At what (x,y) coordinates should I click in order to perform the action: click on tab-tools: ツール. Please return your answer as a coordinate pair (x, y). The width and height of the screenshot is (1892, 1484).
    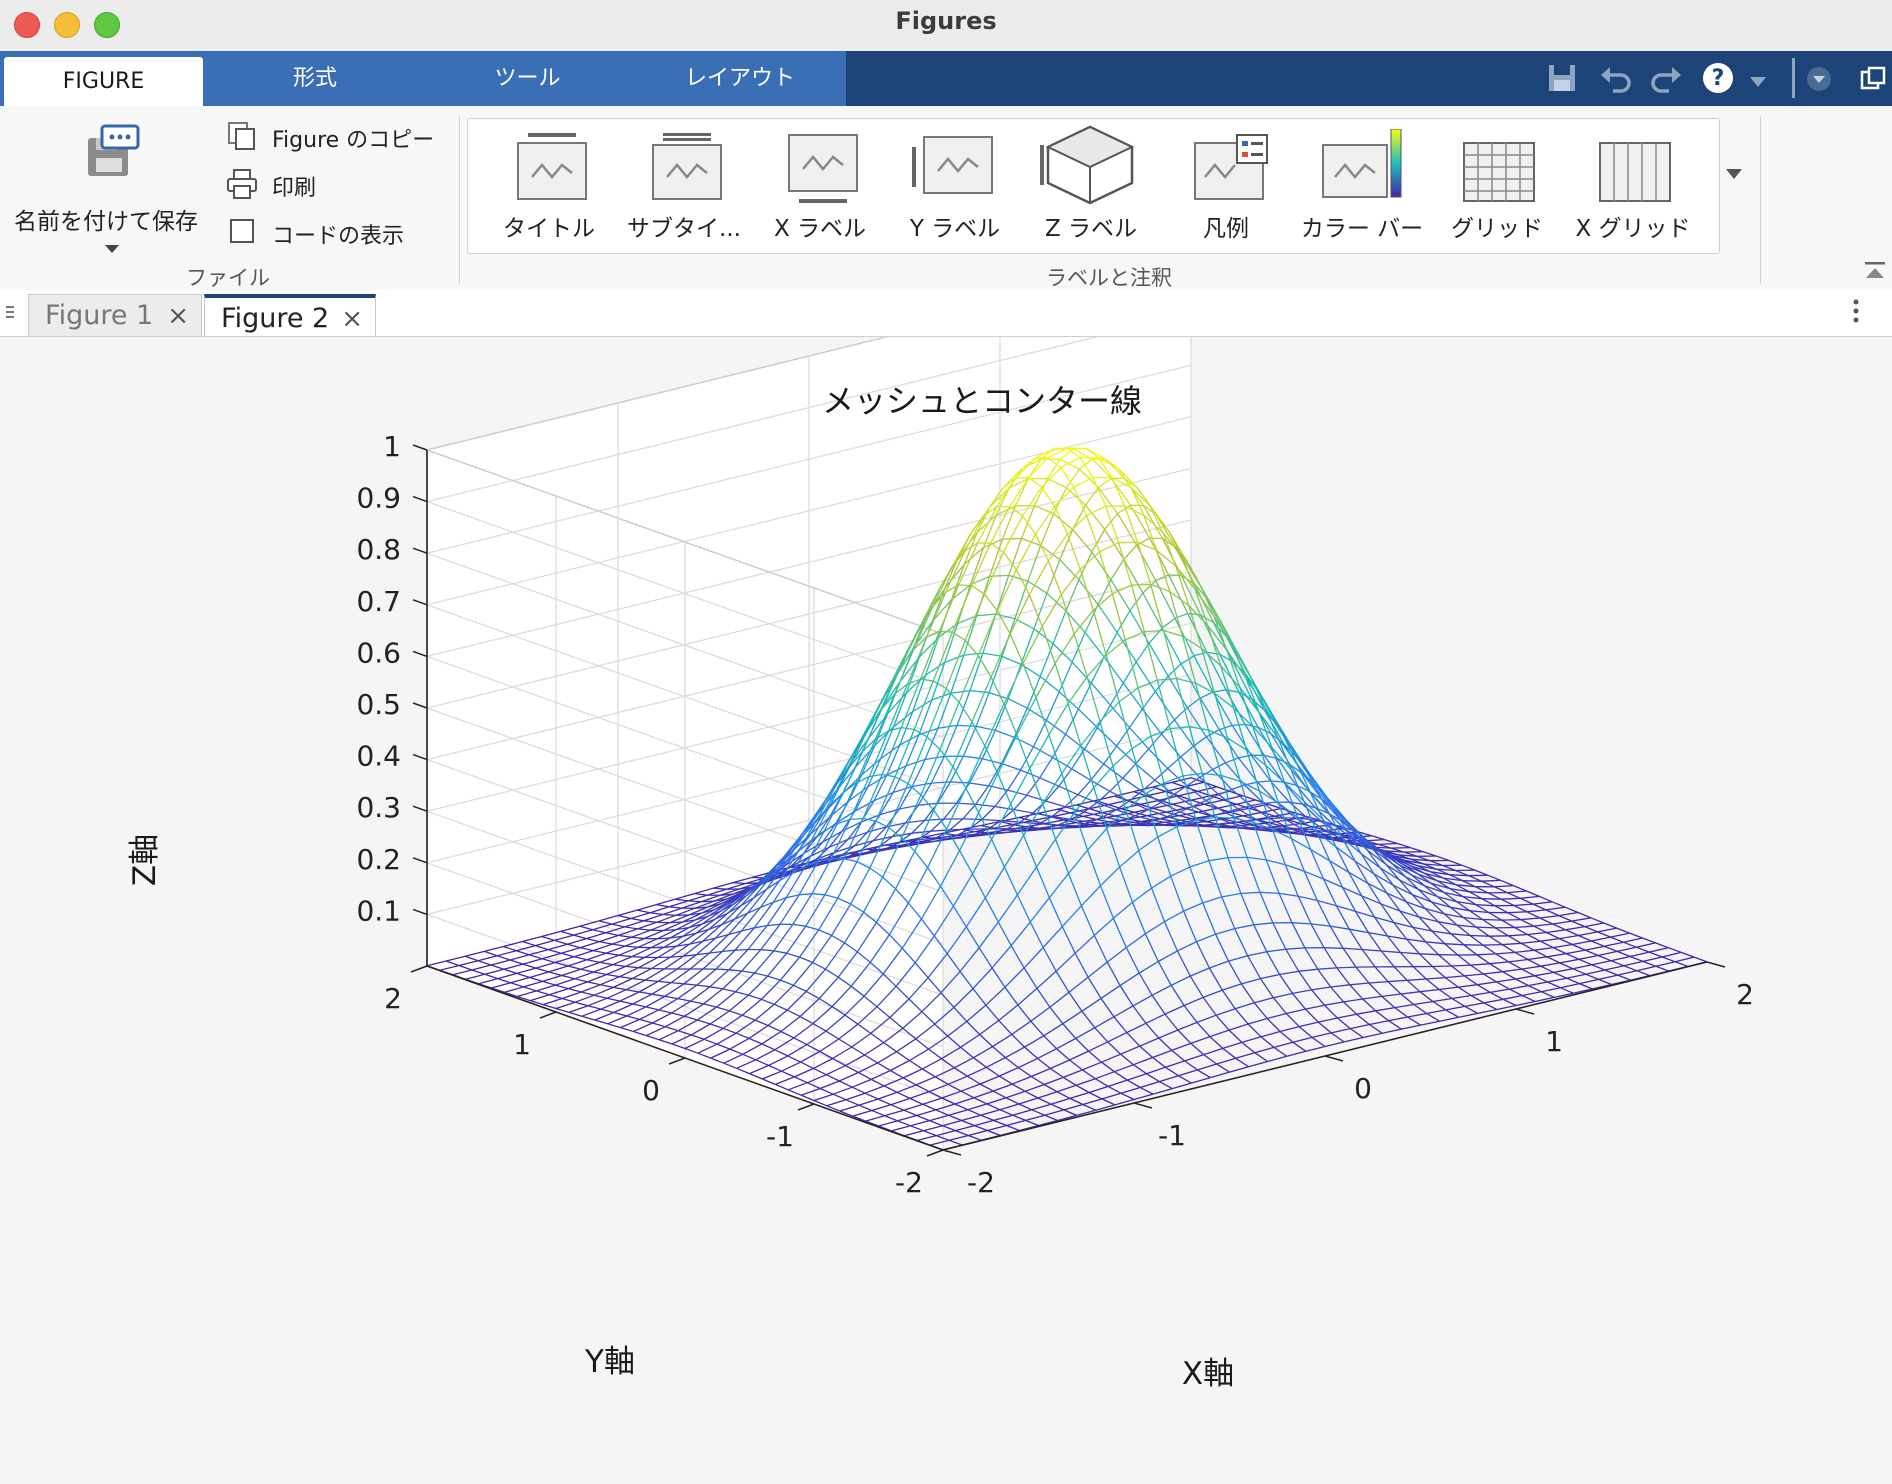
    Looking at the image, I should click on (527, 78).